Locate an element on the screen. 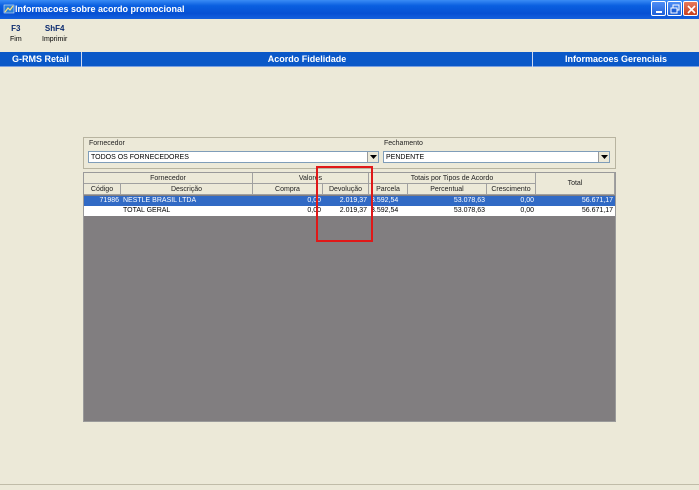  minimize-button is located at coordinates (658, 8).